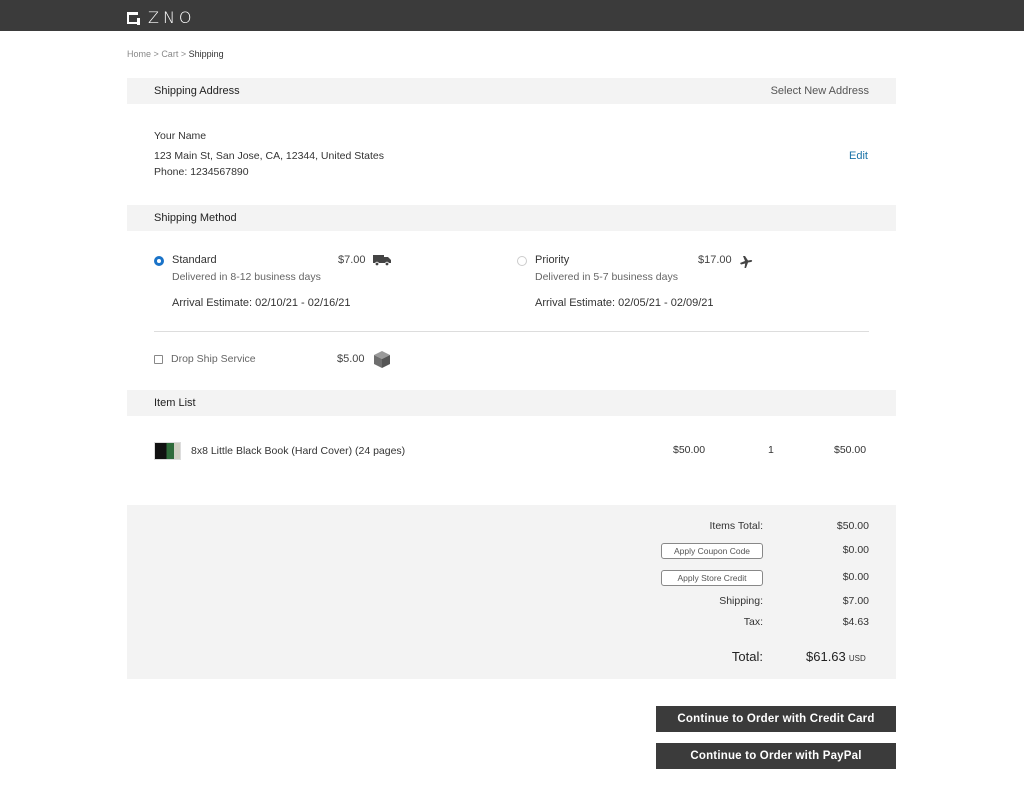 This screenshot has height=805, width=1024. I want to click on breadcrumb: Home > Cart > Shipping, so click(175, 54).